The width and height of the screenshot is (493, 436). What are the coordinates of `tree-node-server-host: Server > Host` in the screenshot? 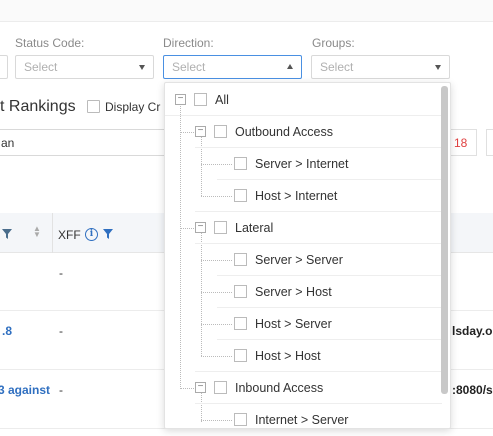 It's located at (303, 292).